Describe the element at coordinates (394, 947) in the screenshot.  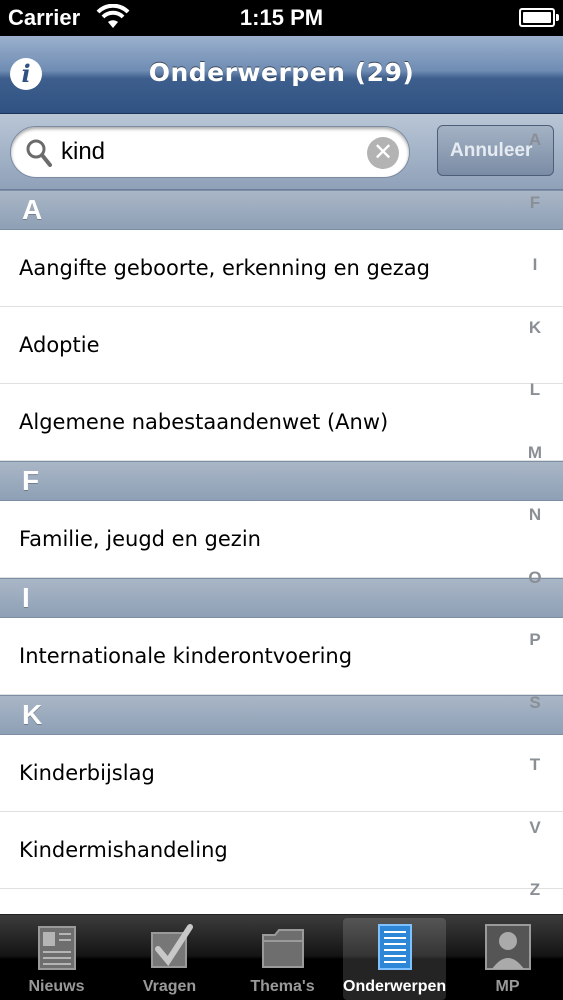
I see `list-icon` at that location.